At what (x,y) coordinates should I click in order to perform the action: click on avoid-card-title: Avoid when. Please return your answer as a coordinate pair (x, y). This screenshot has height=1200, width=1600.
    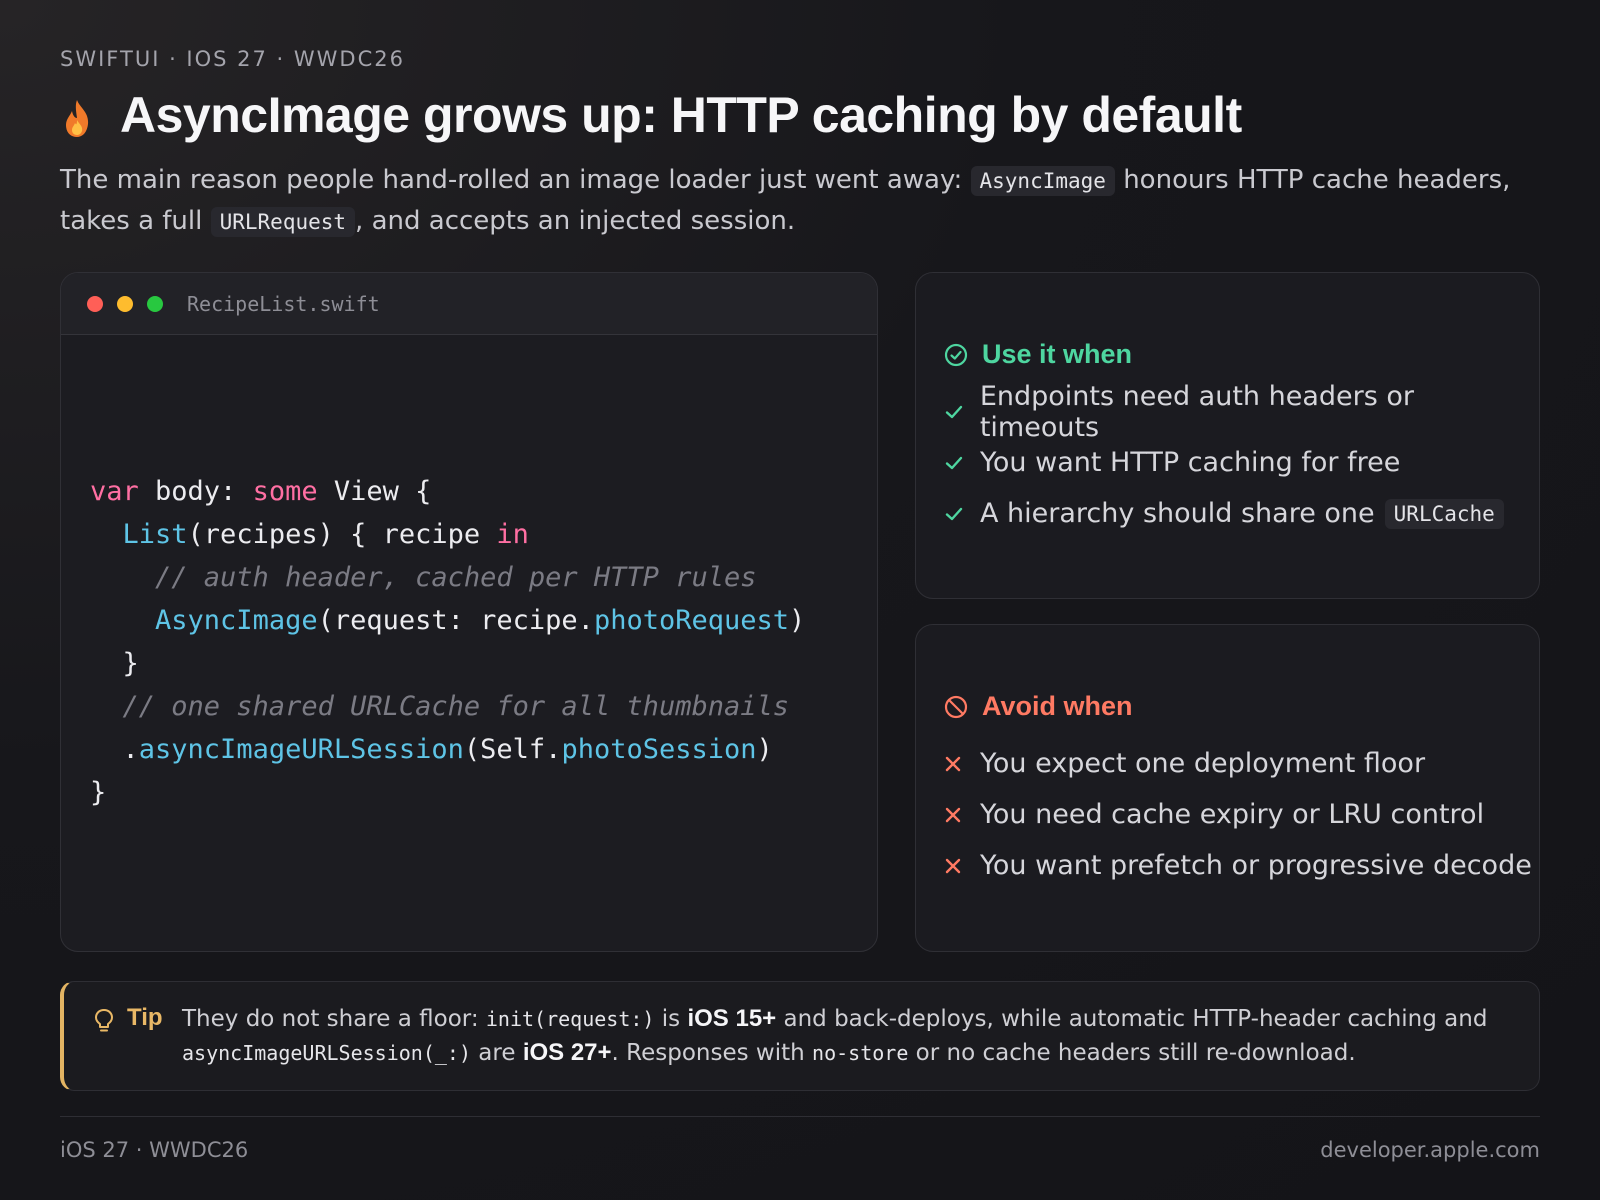
    Looking at the image, I should click on (1057, 706).